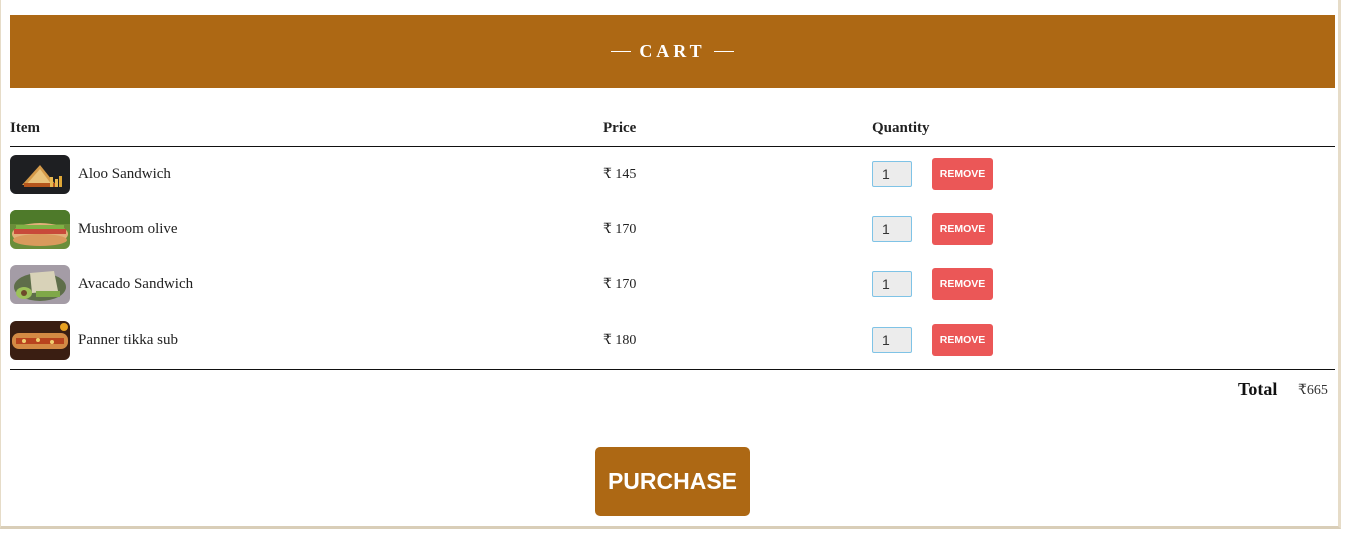 This screenshot has width=1346, height=533. I want to click on page-title: CART, so click(672, 51).